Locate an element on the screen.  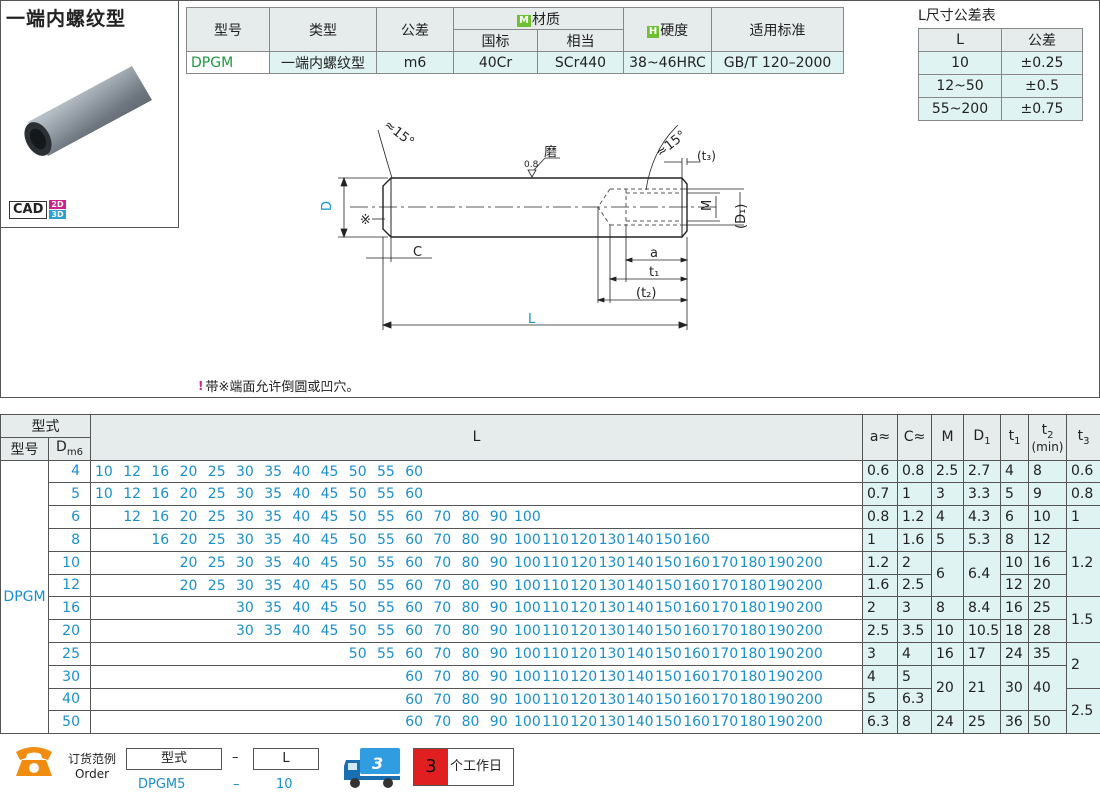
t2-cell: 35 is located at coordinates (1048, 653).